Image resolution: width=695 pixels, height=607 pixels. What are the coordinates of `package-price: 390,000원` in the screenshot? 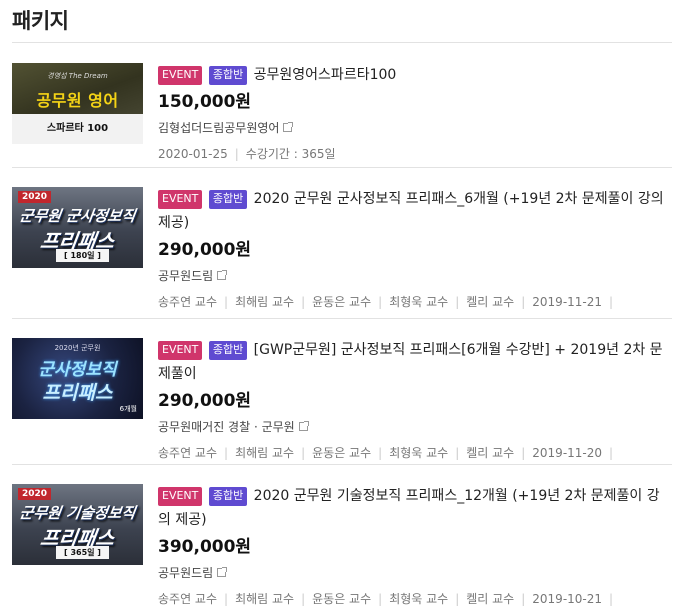 It's located at (205, 547).